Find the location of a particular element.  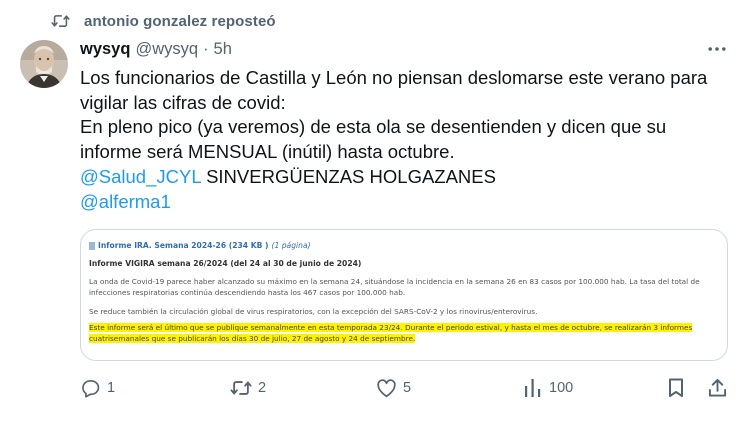

avatar is located at coordinates (44, 64).